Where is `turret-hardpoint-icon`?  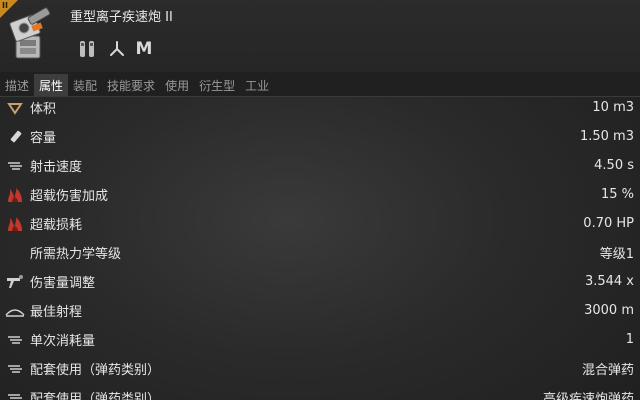 turret-hardpoint-icon is located at coordinates (87, 49).